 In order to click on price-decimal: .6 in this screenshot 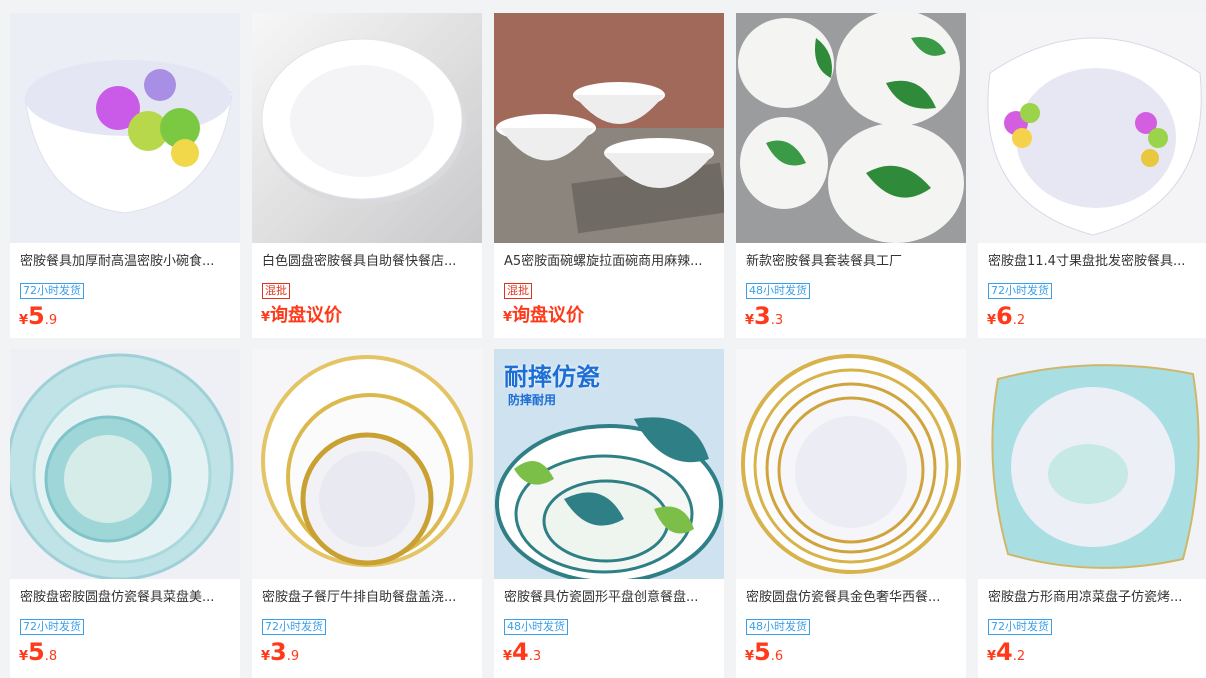, I will do `click(777, 656)`.